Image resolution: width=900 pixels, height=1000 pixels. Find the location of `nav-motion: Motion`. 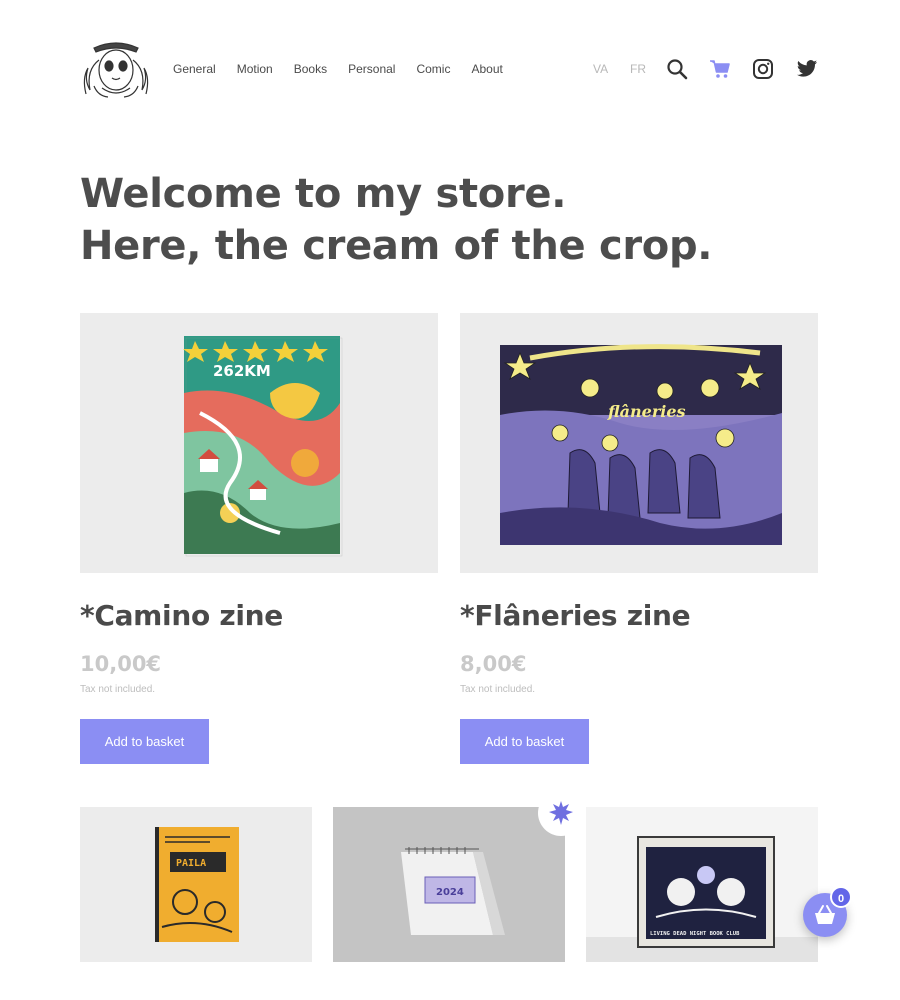

nav-motion: Motion is located at coordinates (255, 69).